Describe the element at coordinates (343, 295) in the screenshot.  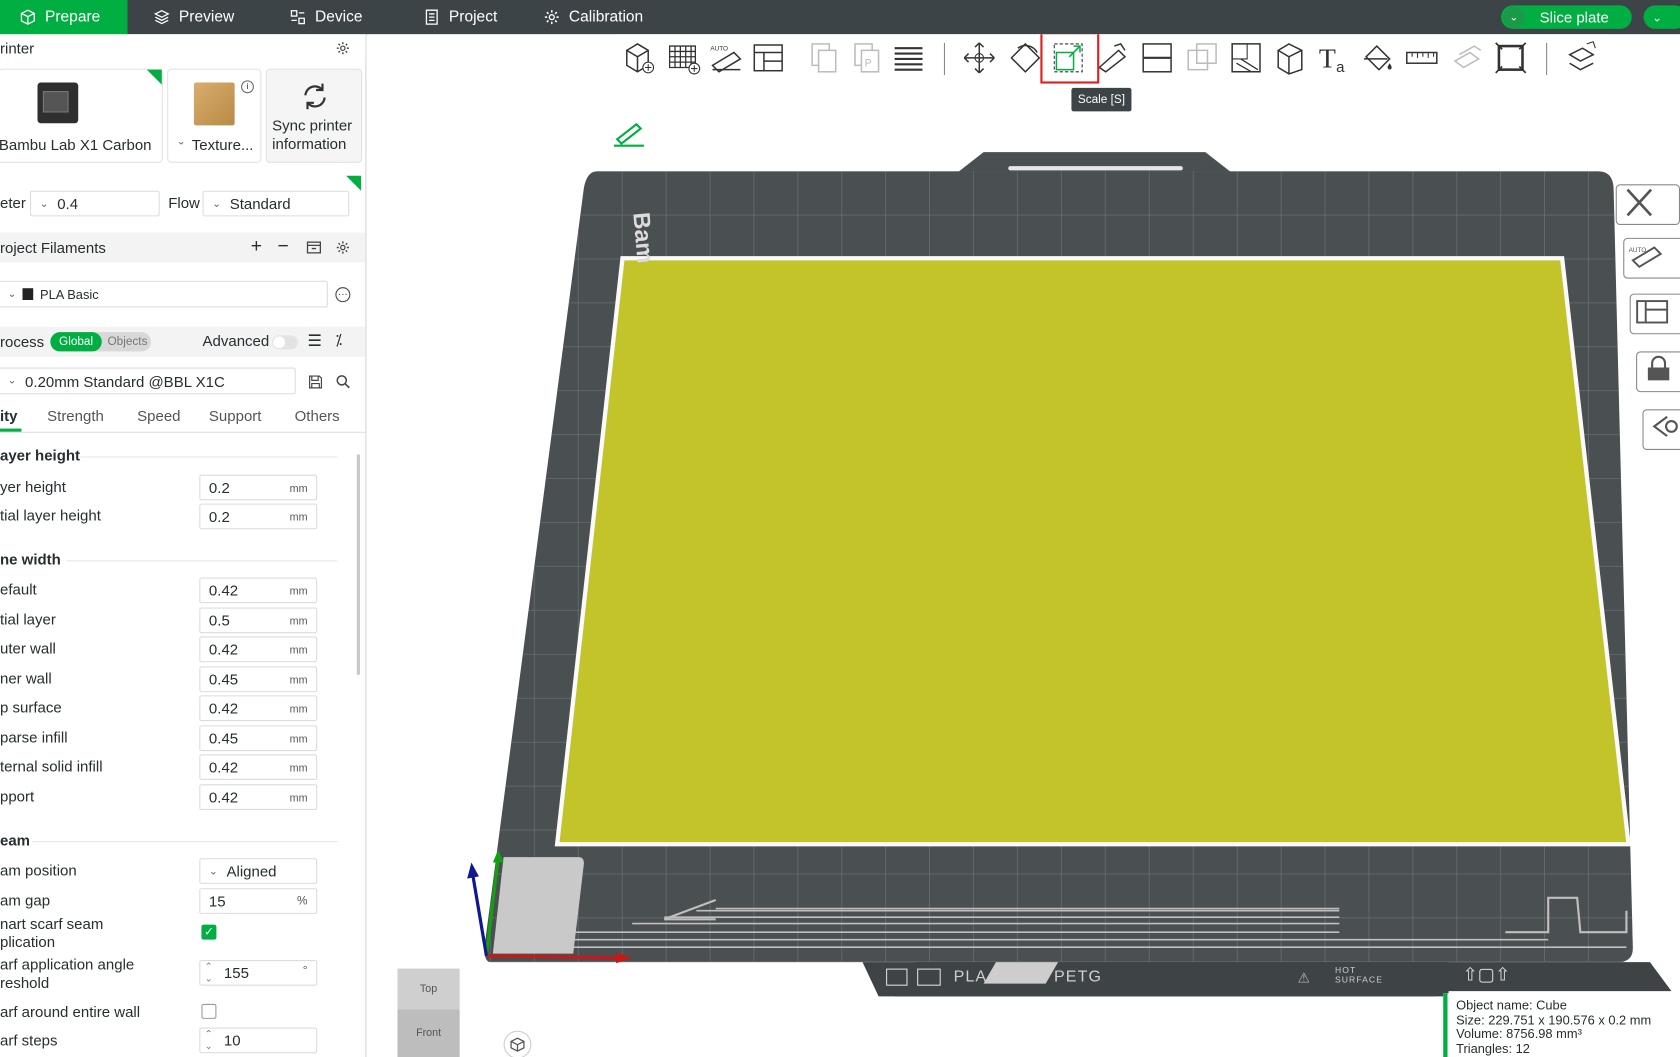
I see `more-options-icon: ···` at that location.